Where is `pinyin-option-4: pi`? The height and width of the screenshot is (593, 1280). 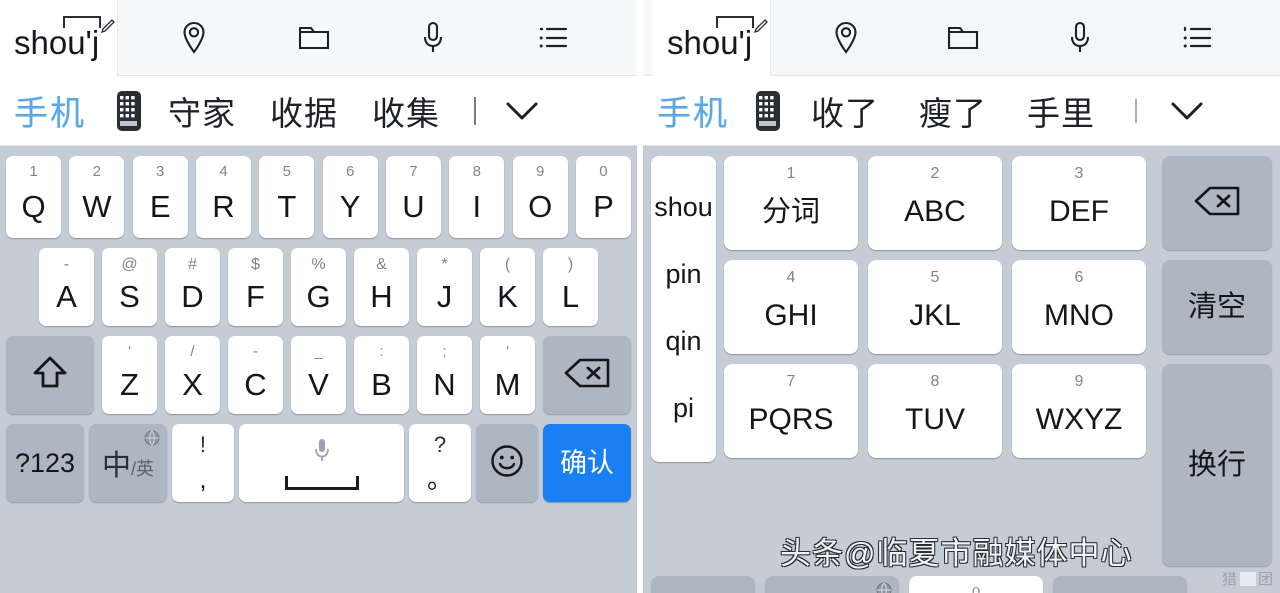 pinyin-option-4: pi is located at coordinates (683, 408).